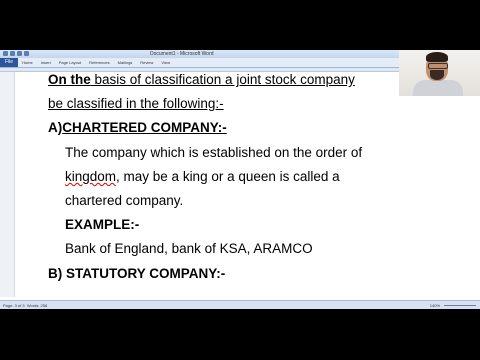 This screenshot has width=480, height=360. What do you see at coordinates (70, 62) in the screenshot?
I see `tab-page-layout: Page Layout` at bounding box center [70, 62].